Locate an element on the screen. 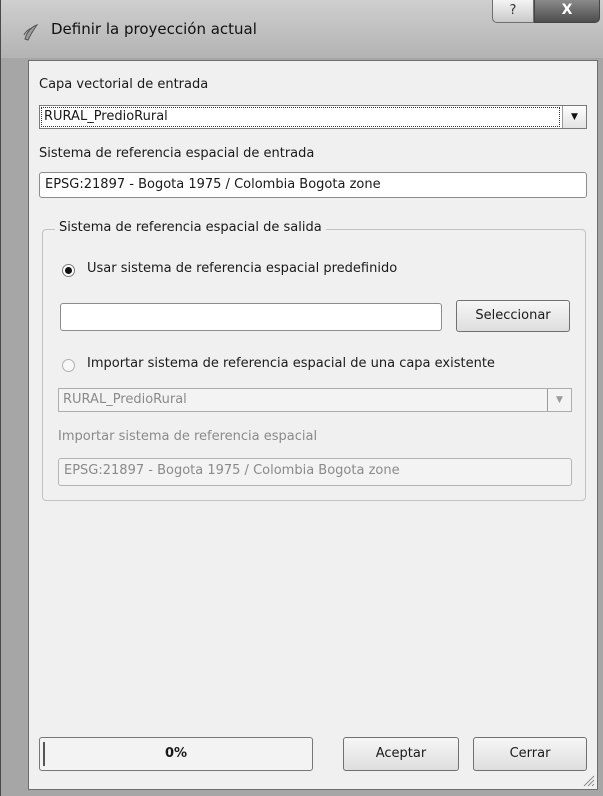 The width and height of the screenshot is (603, 796). resize-grip-icon is located at coordinates (588, 780).